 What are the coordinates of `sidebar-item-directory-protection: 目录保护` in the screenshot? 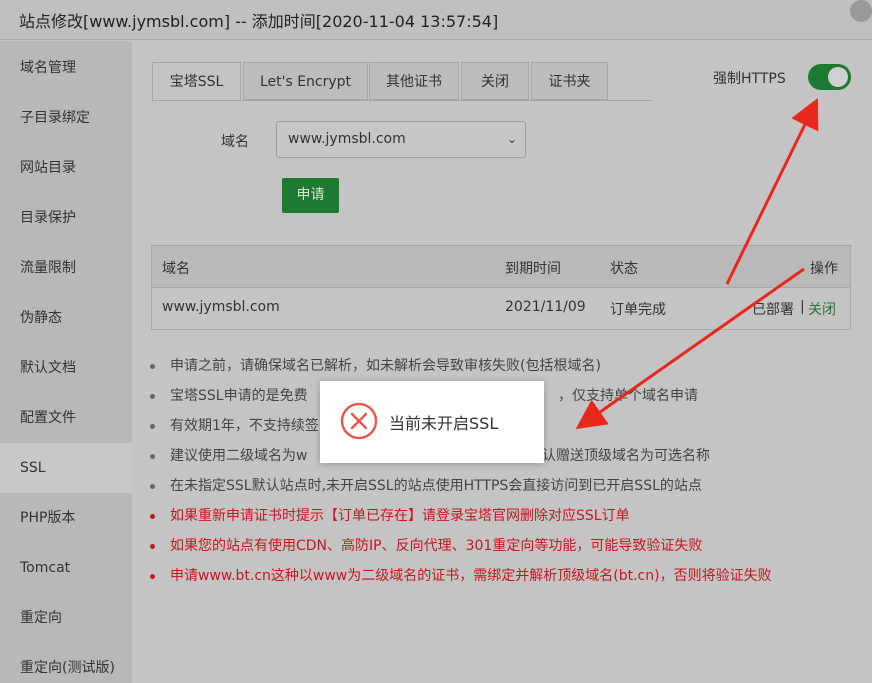 It's located at (66, 218).